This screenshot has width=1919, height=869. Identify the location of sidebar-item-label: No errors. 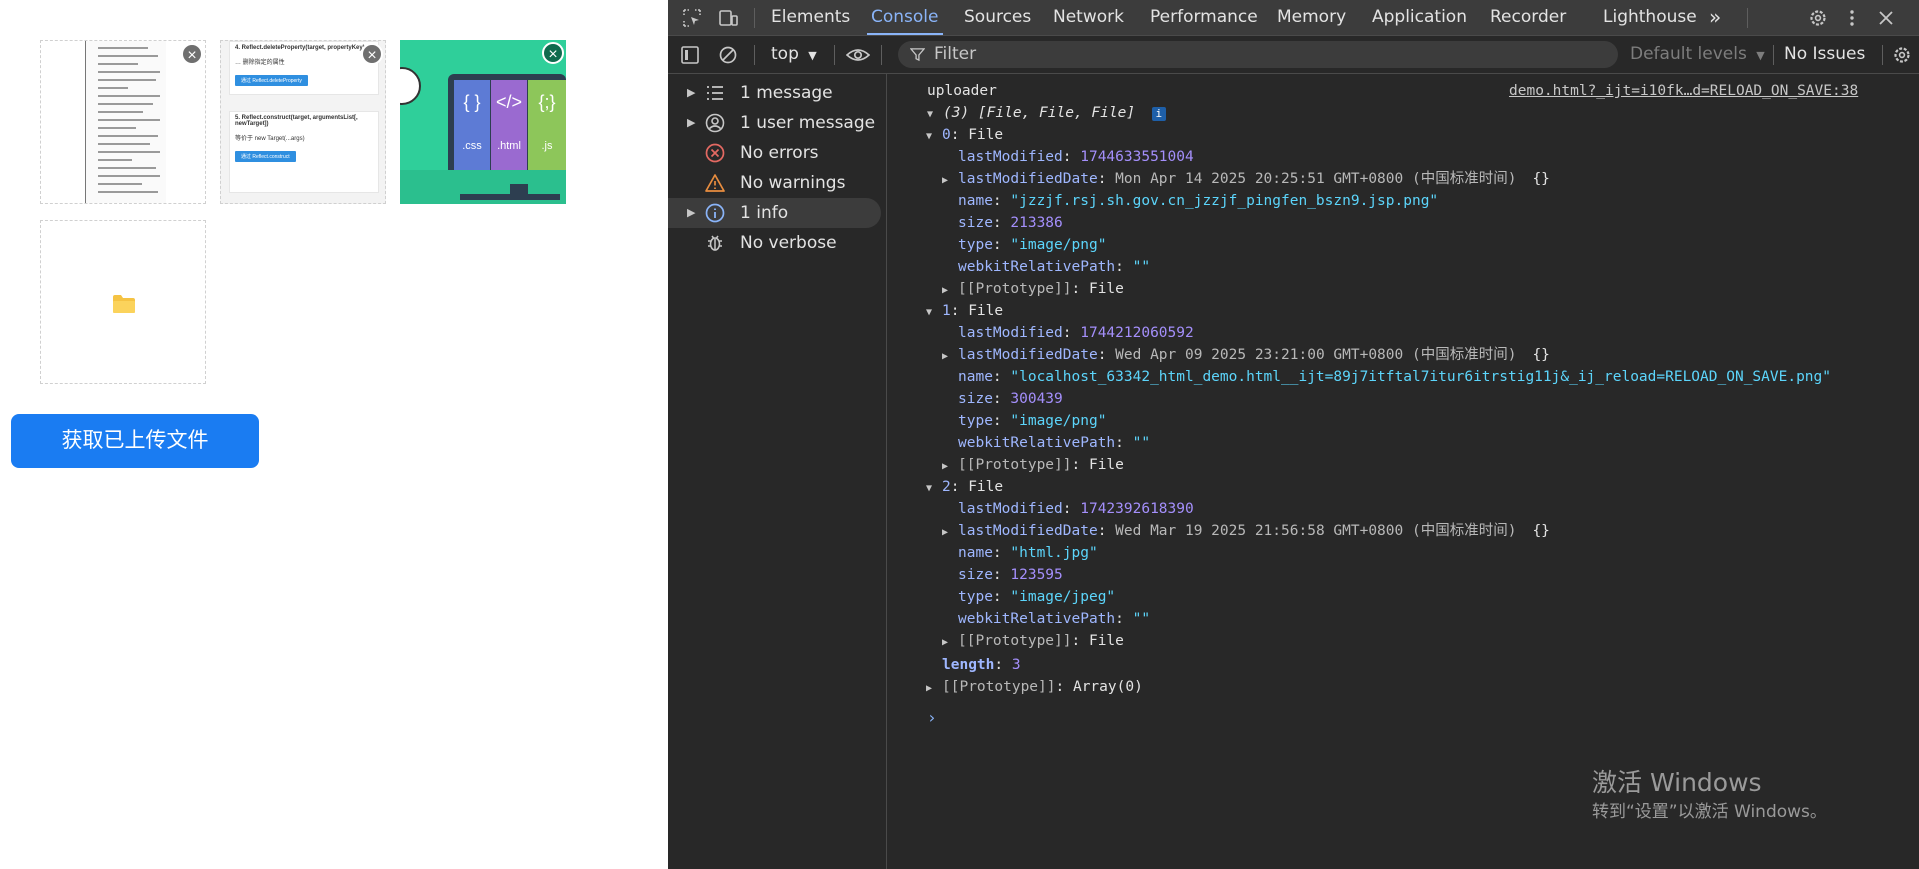
(779, 153).